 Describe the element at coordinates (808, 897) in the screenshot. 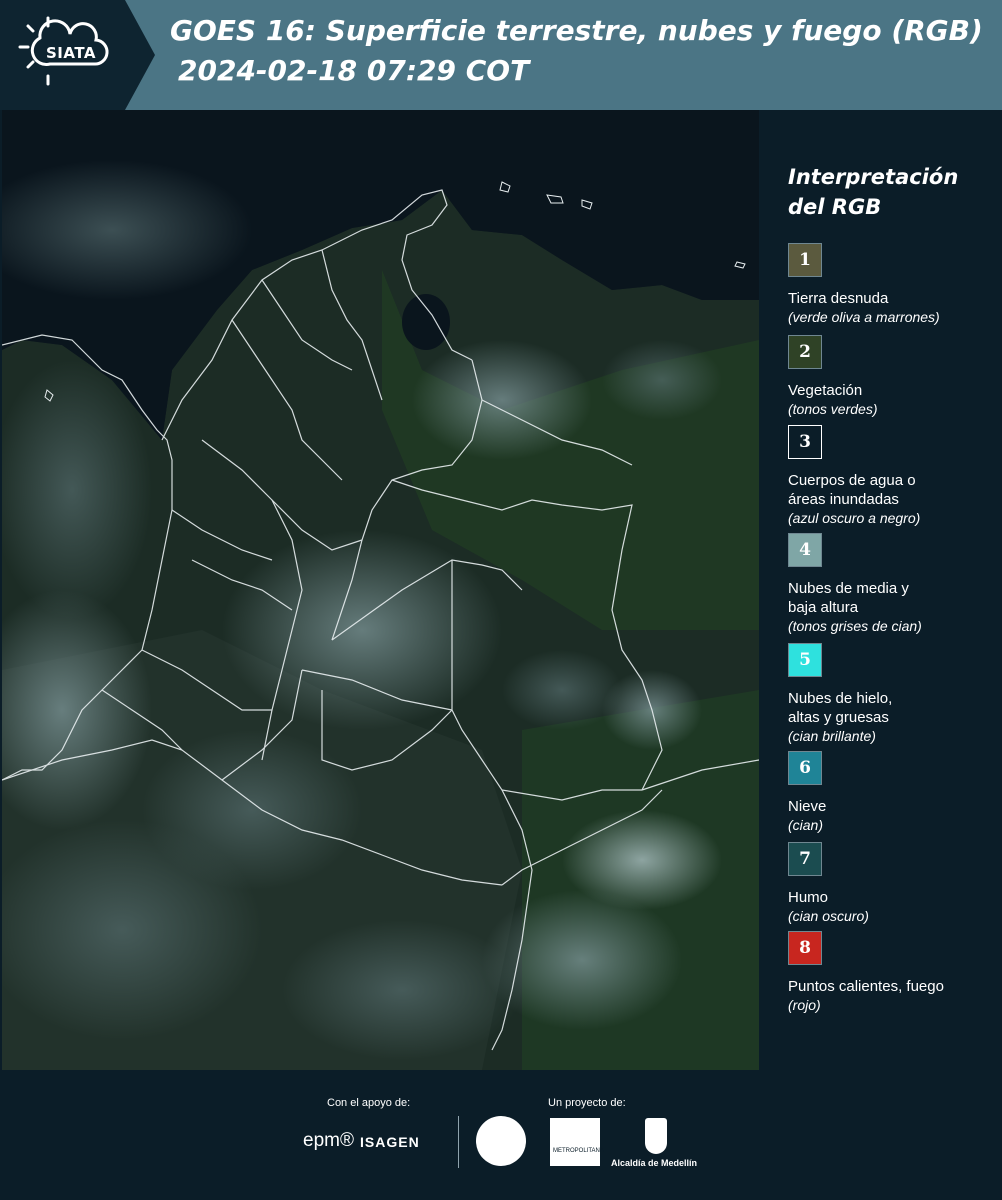

I see `legend-item-label: Humo` at that location.